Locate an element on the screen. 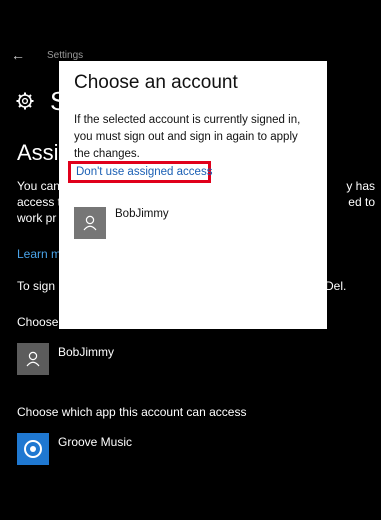 This screenshot has width=381, height=520. choose-account-label: Choose is located at coordinates (38, 322).